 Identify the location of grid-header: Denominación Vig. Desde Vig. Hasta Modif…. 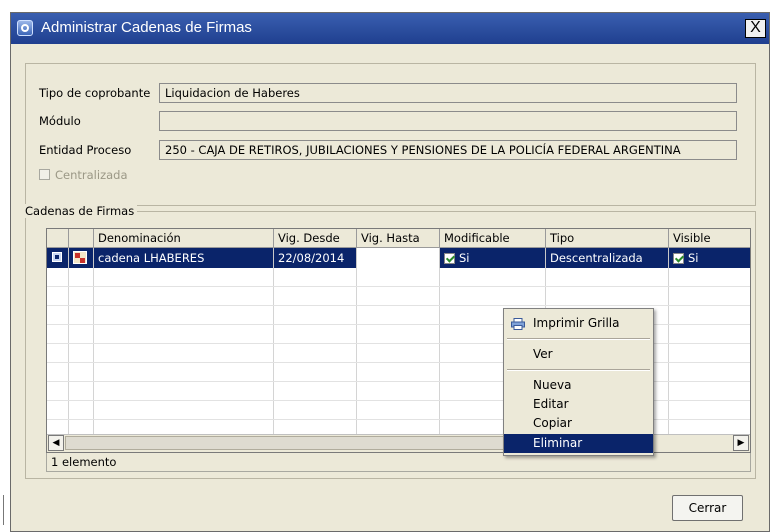
(398, 238).